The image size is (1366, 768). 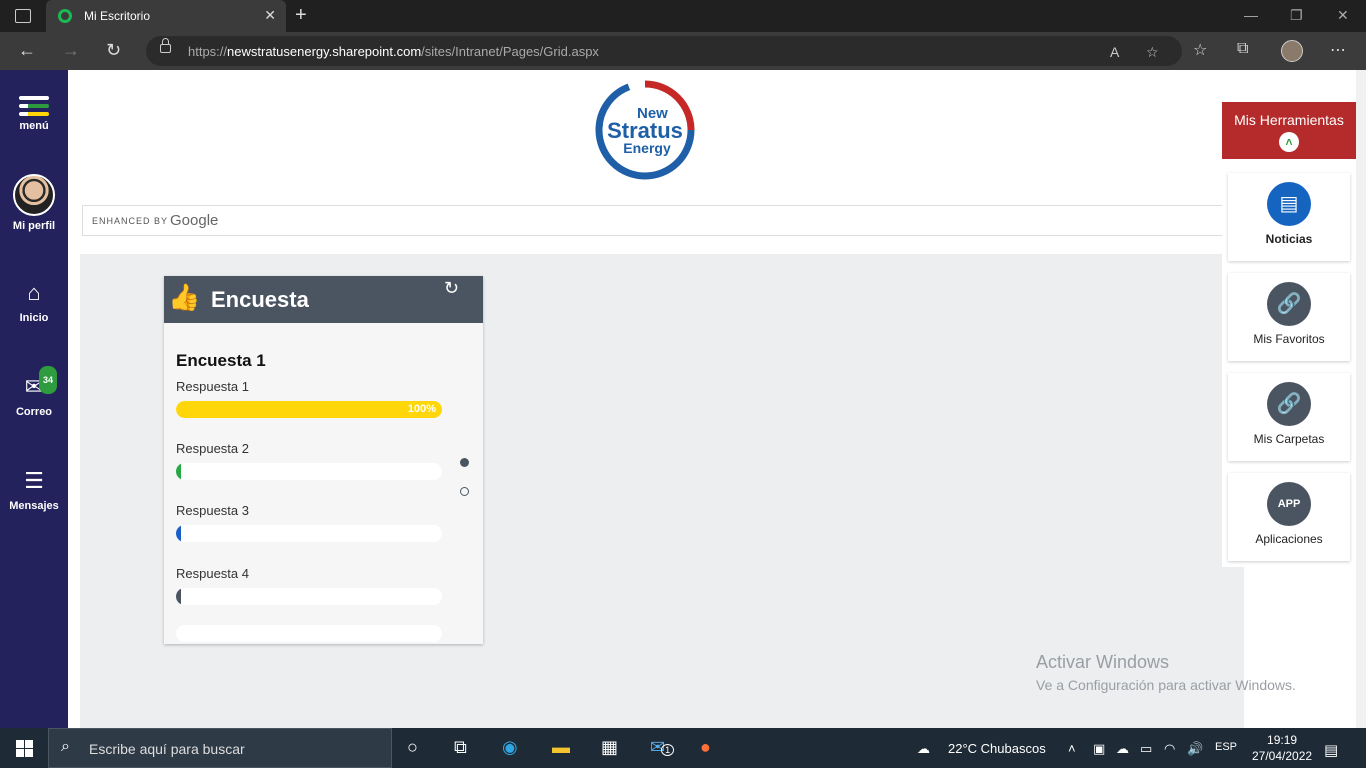 What do you see at coordinates (24, 748) in the screenshot?
I see `start-icon` at bounding box center [24, 748].